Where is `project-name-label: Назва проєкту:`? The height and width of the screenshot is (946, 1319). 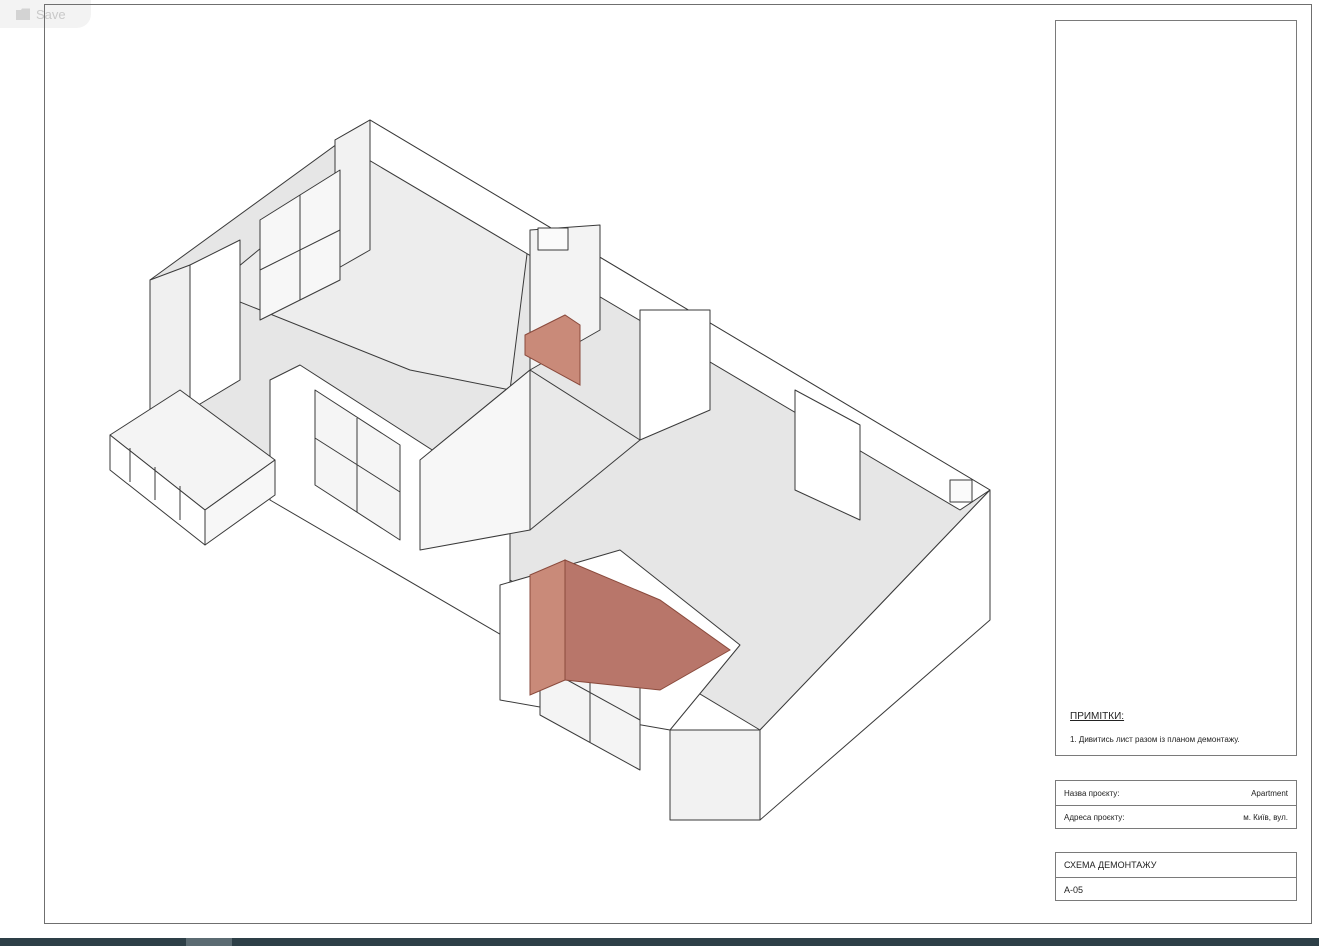
project-name-label: Назва проєкту: is located at coordinates (1092, 793).